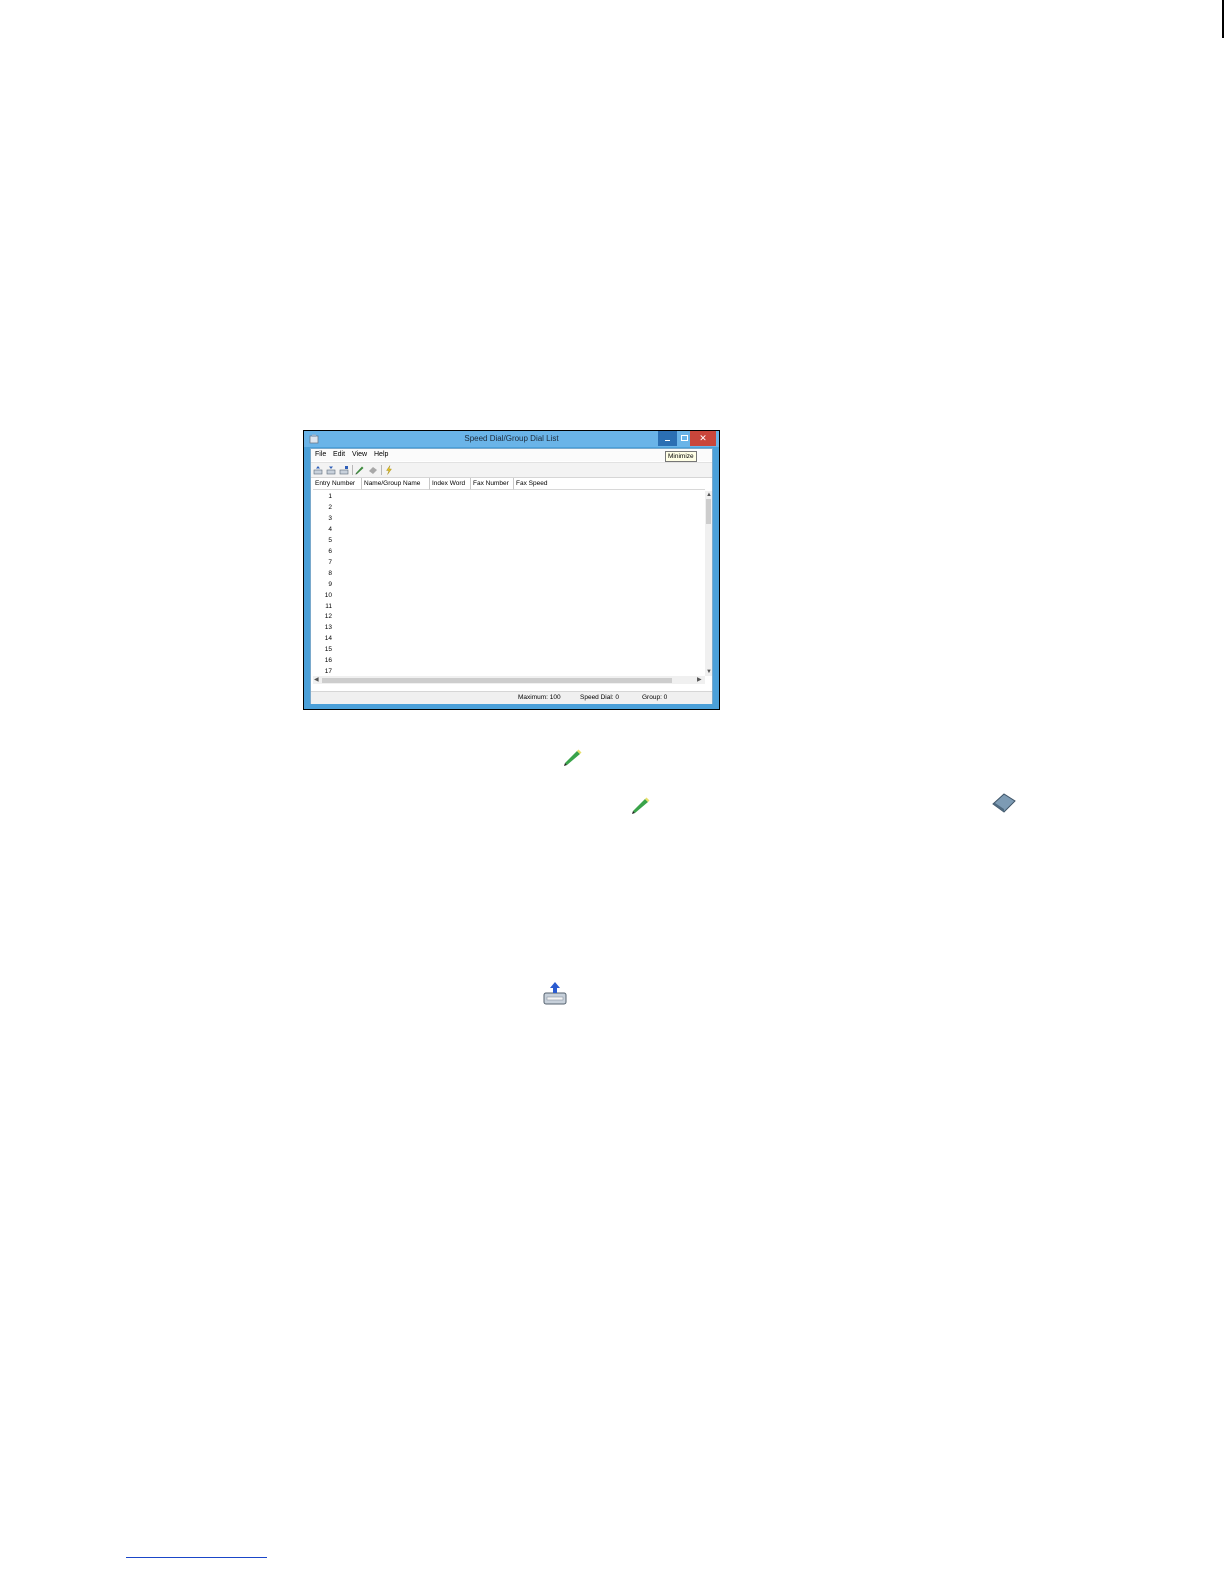 The image size is (1224, 1584). Describe the element at coordinates (667, 438) in the screenshot. I see `minimize-button` at that location.